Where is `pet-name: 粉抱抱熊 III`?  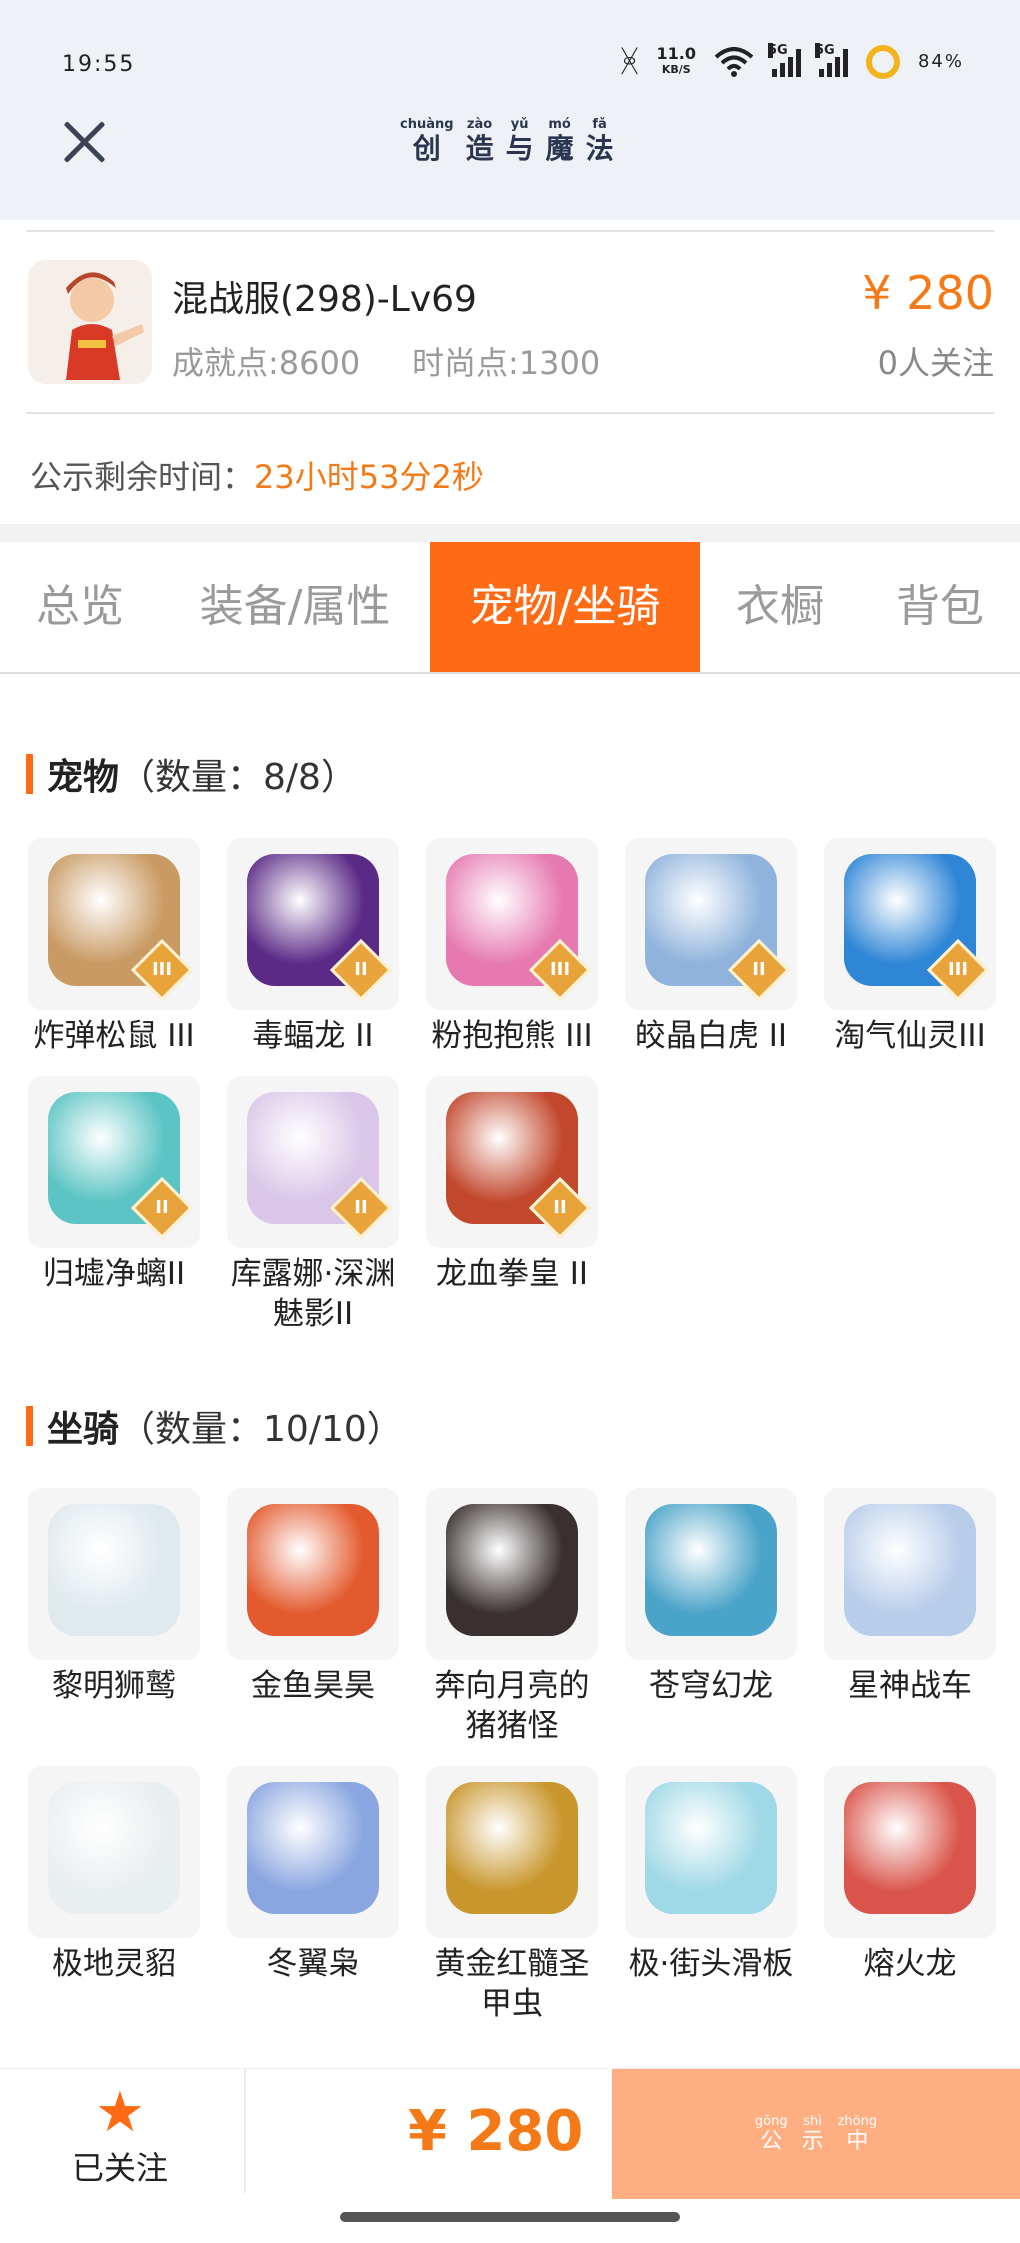
pet-name: 粉抱抱熊 III is located at coordinates (512, 1036).